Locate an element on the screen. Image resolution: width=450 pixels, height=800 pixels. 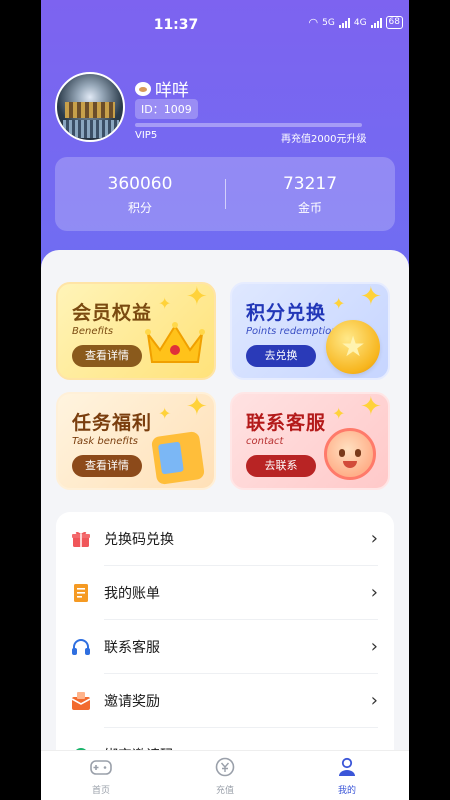
support-mascot-icon is located at coordinates (350, 454).